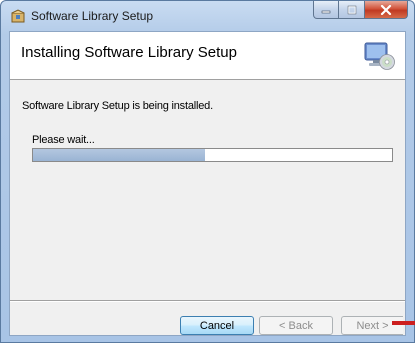 The image size is (415, 343). I want to click on close-button, so click(386, 10).